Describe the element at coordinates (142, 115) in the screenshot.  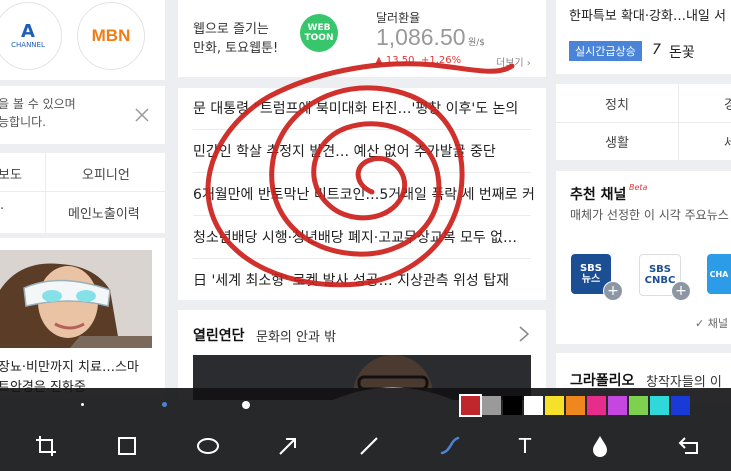
I see `close-icon` at that location.